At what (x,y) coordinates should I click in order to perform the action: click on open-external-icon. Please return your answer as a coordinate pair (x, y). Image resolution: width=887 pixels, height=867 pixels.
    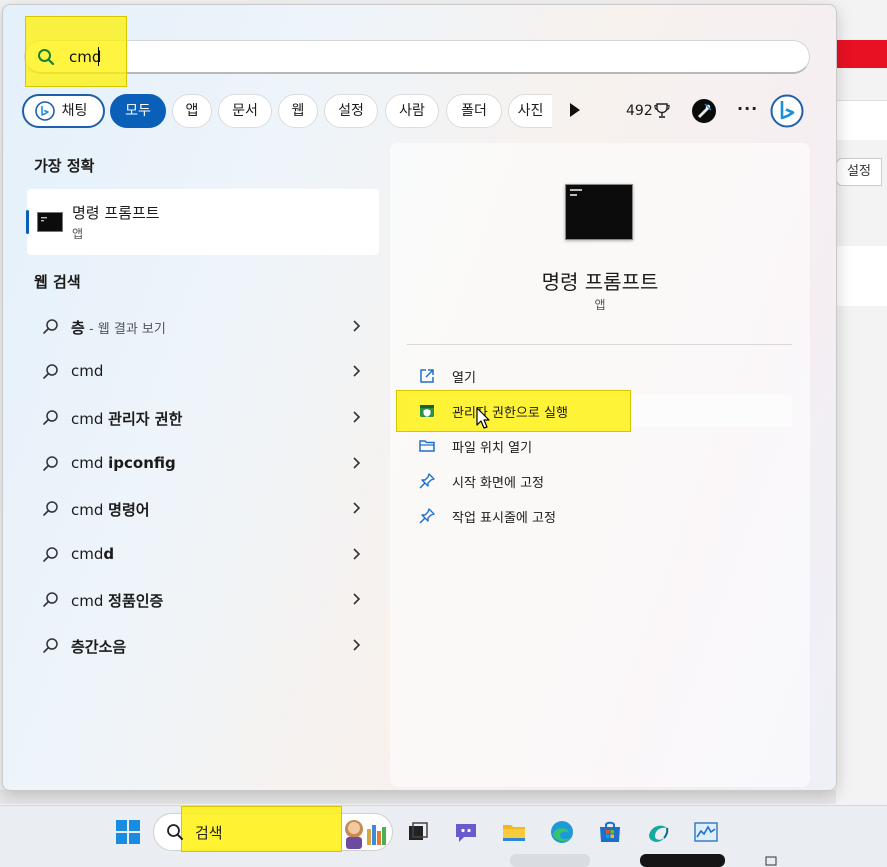
    Looking at the image, I should click on (427, 376).